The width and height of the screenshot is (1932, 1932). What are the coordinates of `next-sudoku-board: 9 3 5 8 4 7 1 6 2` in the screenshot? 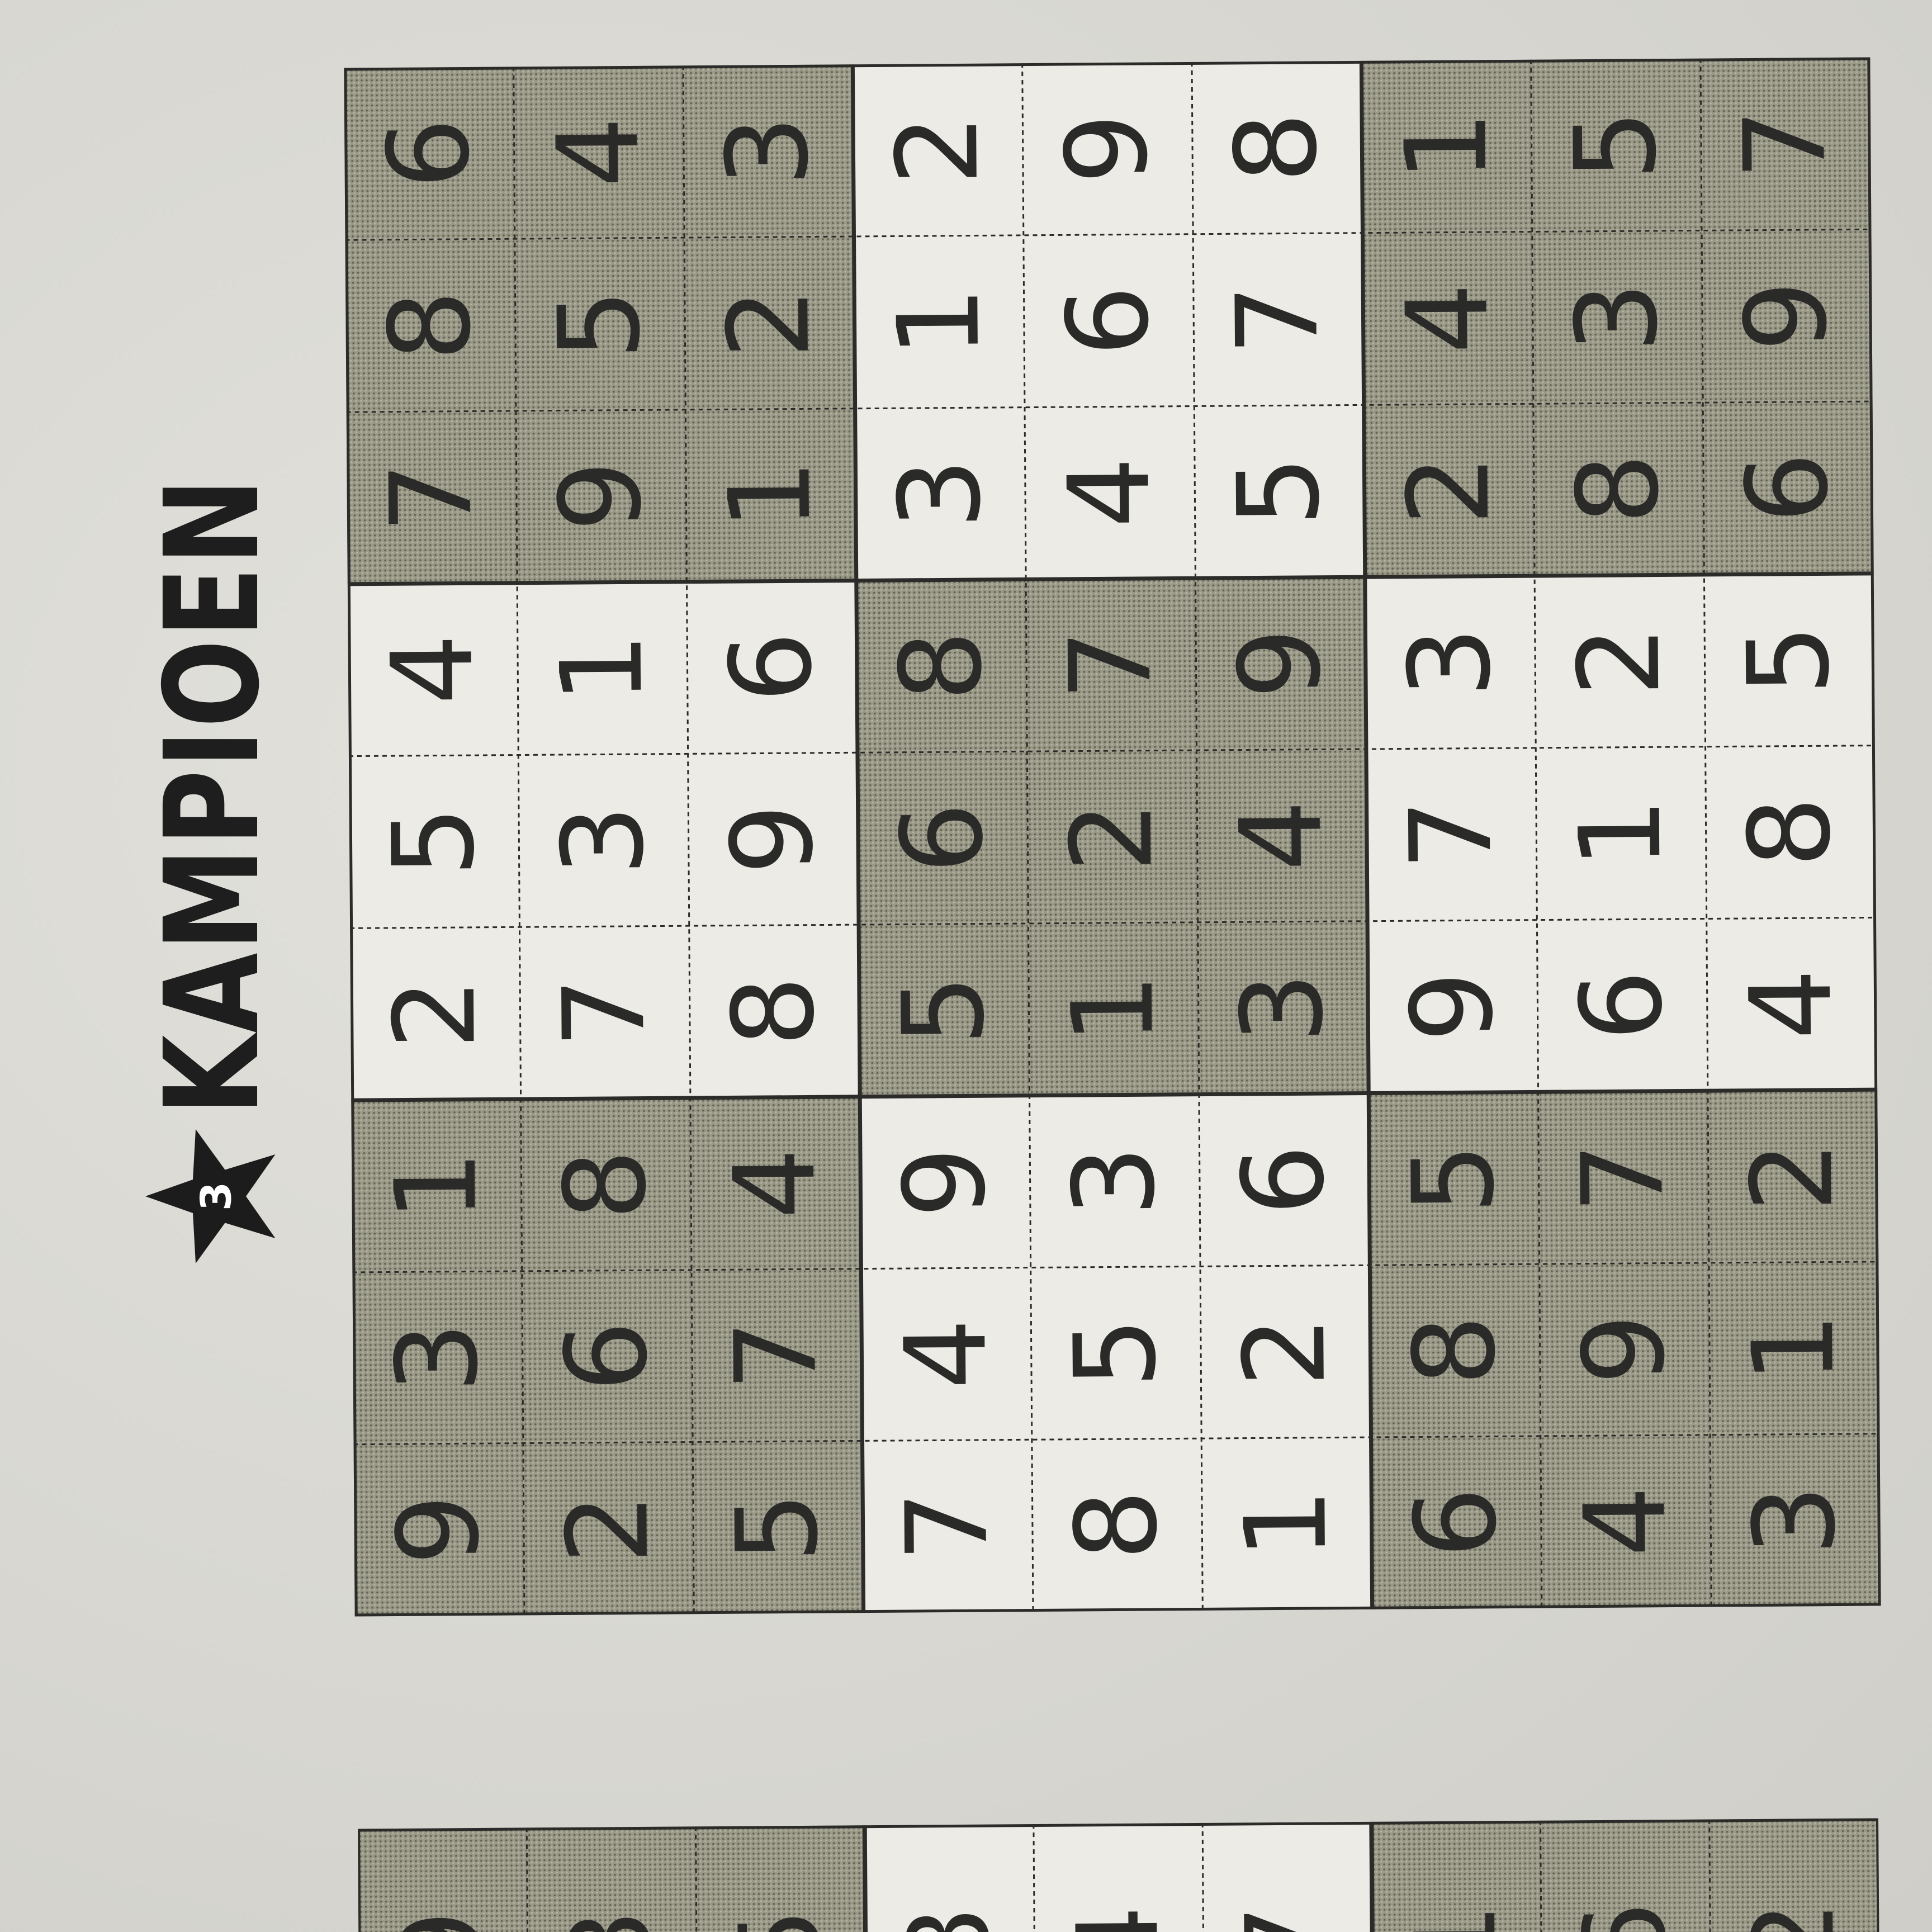 It's located at (1119, 1875).